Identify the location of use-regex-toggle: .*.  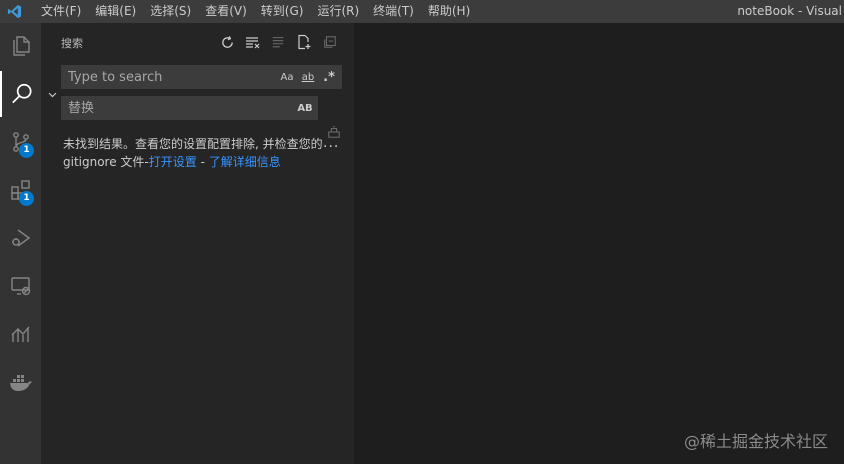
(329, 77).